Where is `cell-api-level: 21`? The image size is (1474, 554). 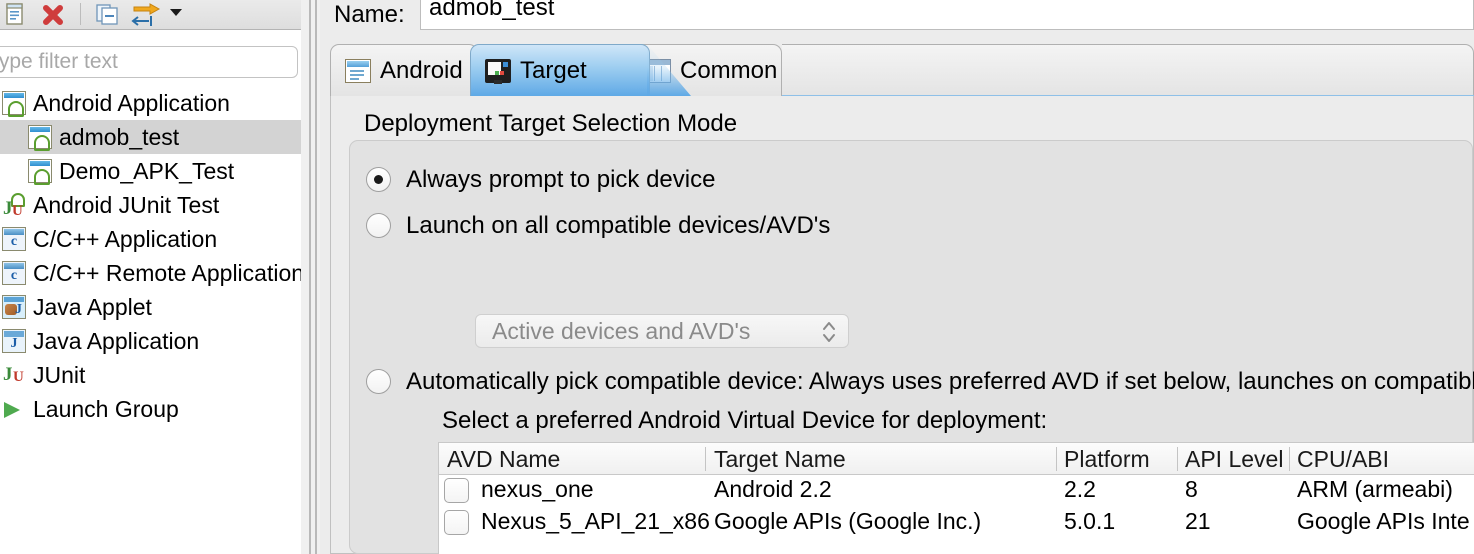 cell-api-level: 21 is located at coordinates (1198, 521).